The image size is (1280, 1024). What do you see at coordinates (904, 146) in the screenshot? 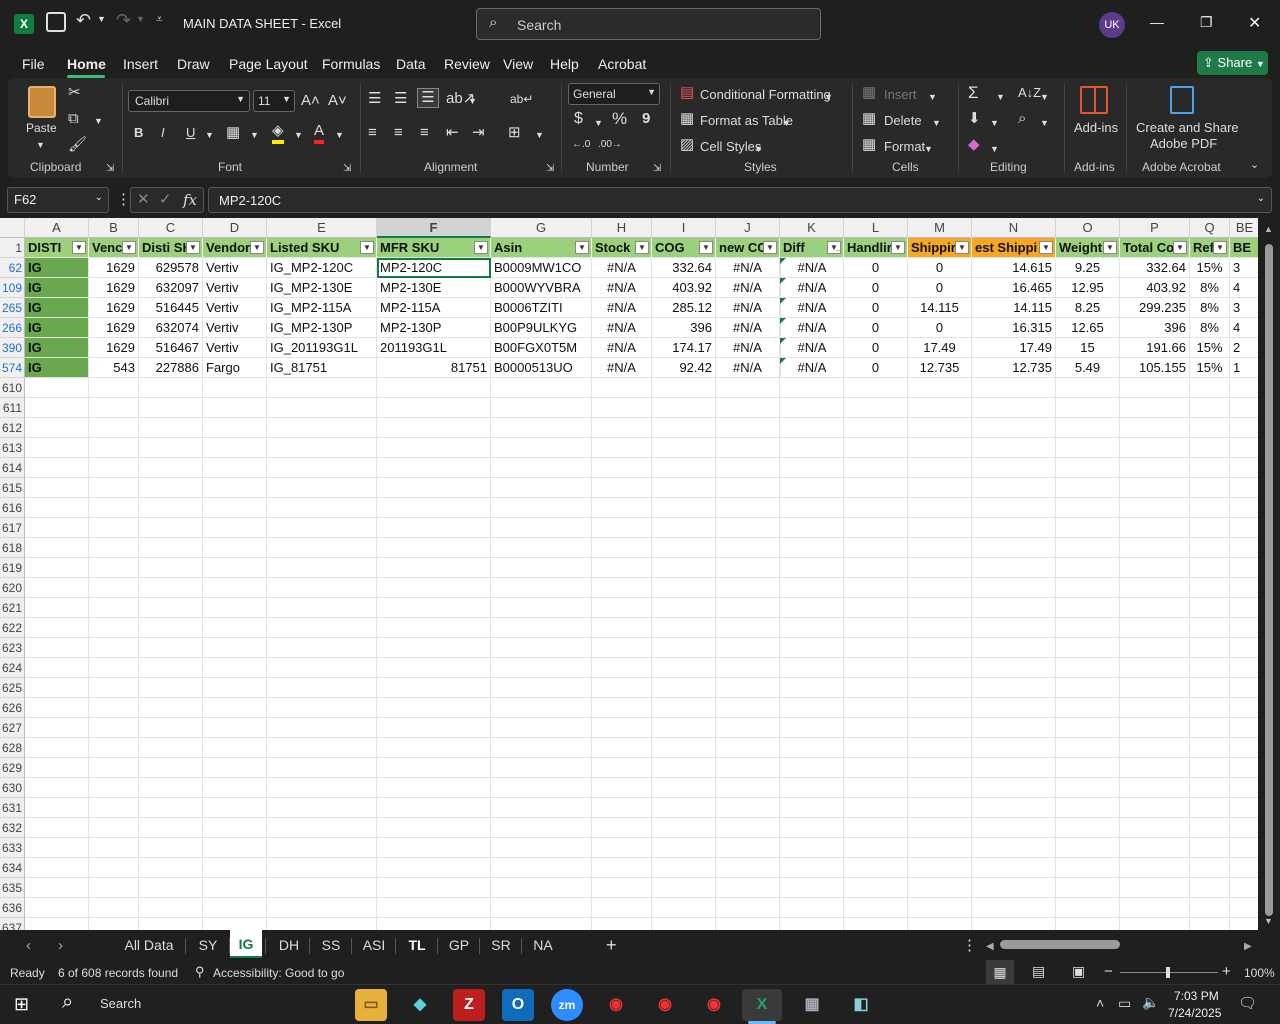
I see `format-cells-button: Format` at bounding box center [904, 146].